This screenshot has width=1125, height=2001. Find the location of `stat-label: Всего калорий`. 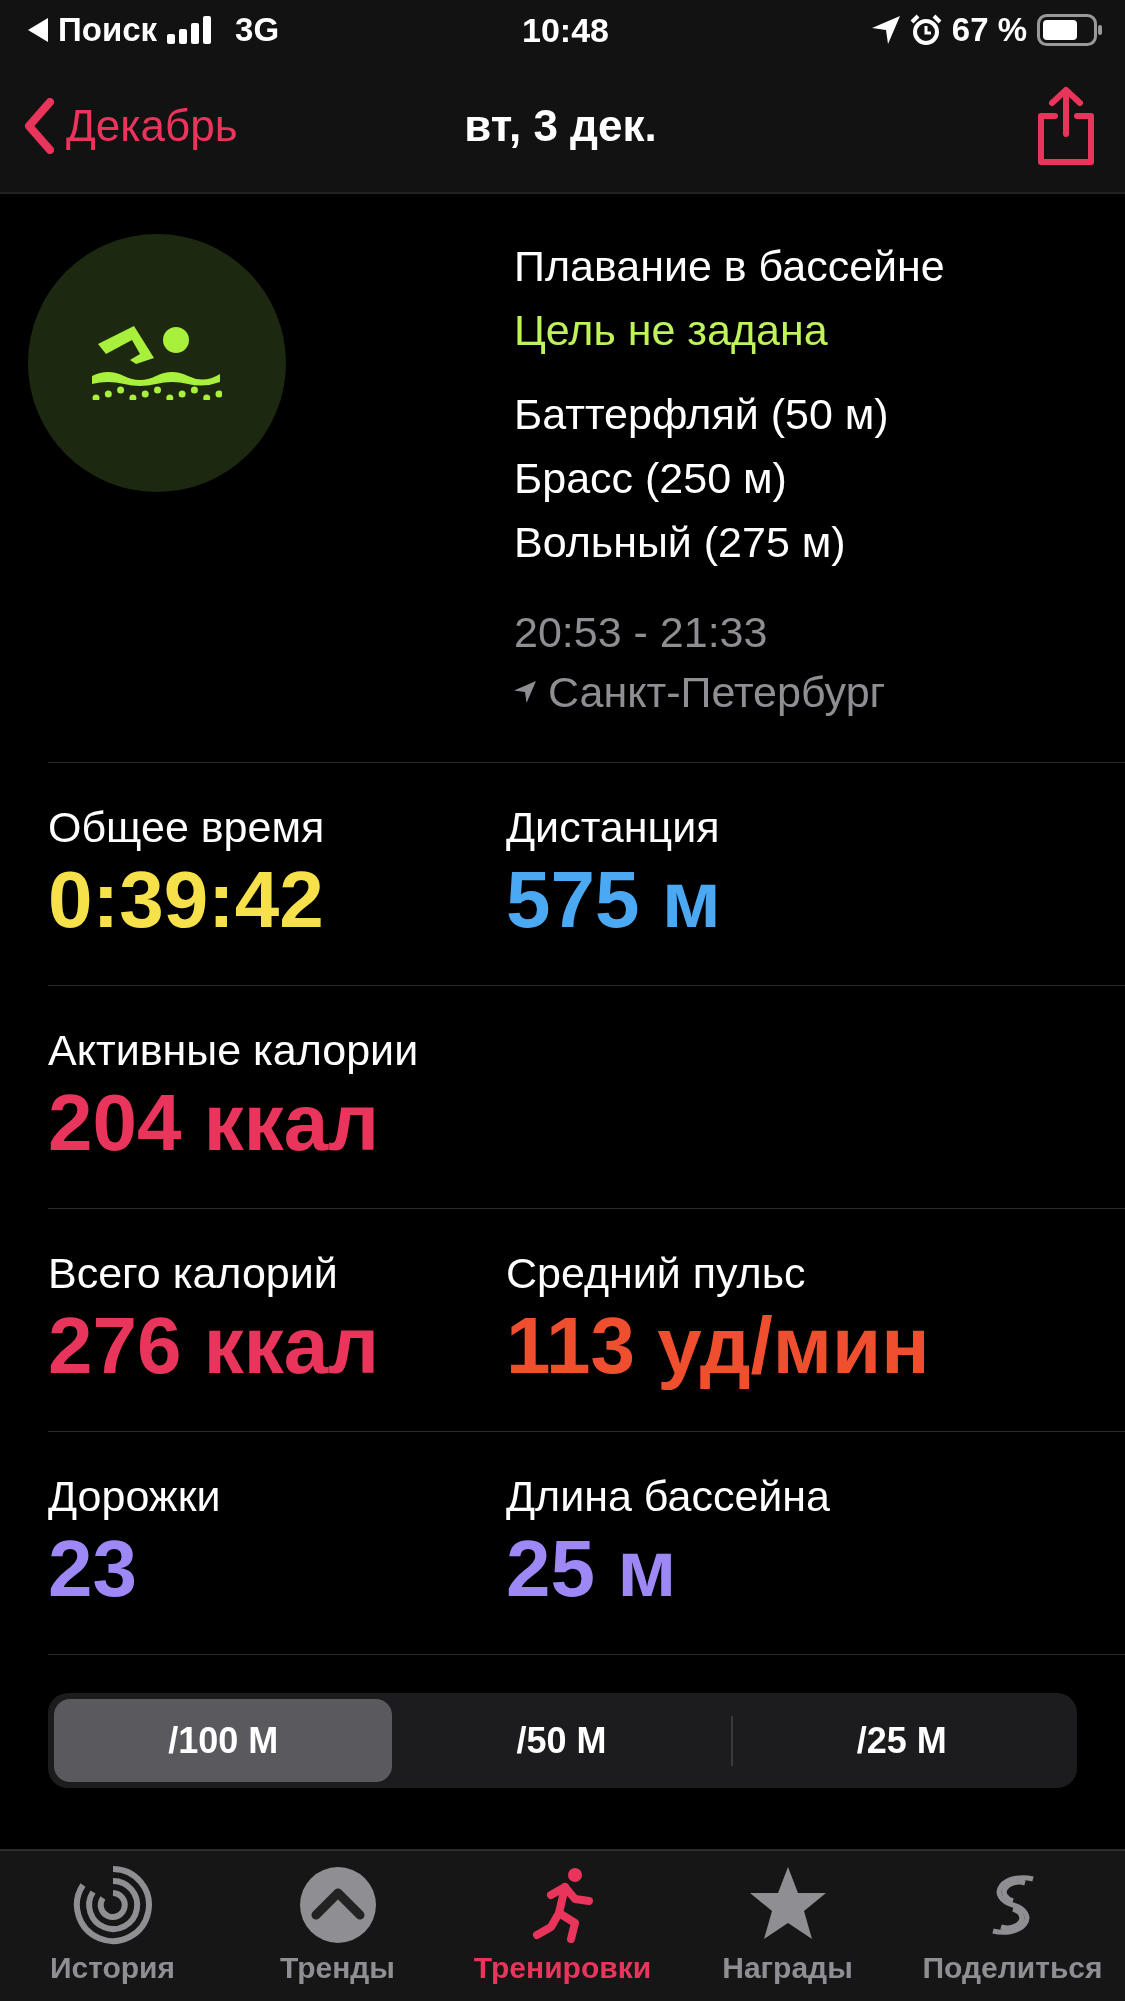

stat-label: Всего калорий is located at coordinates (193, 1273).